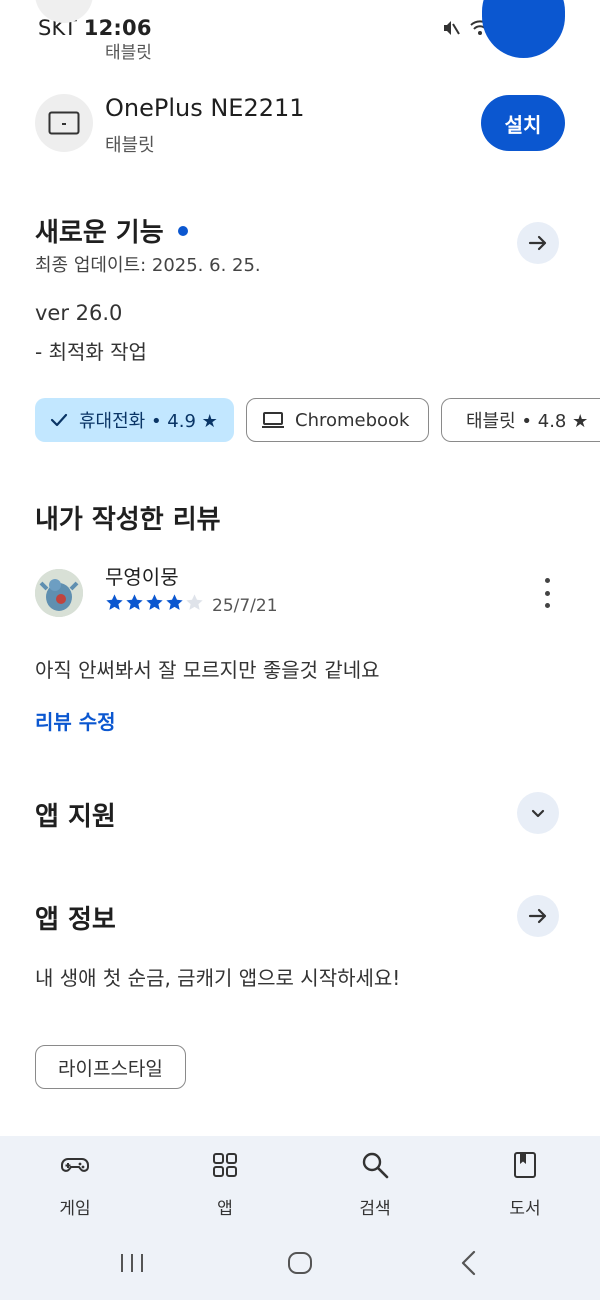 Image resolution: width=600 pixels, height=1300 pixels. I want to click on version-text: ver 26.0, so click(79, 313).